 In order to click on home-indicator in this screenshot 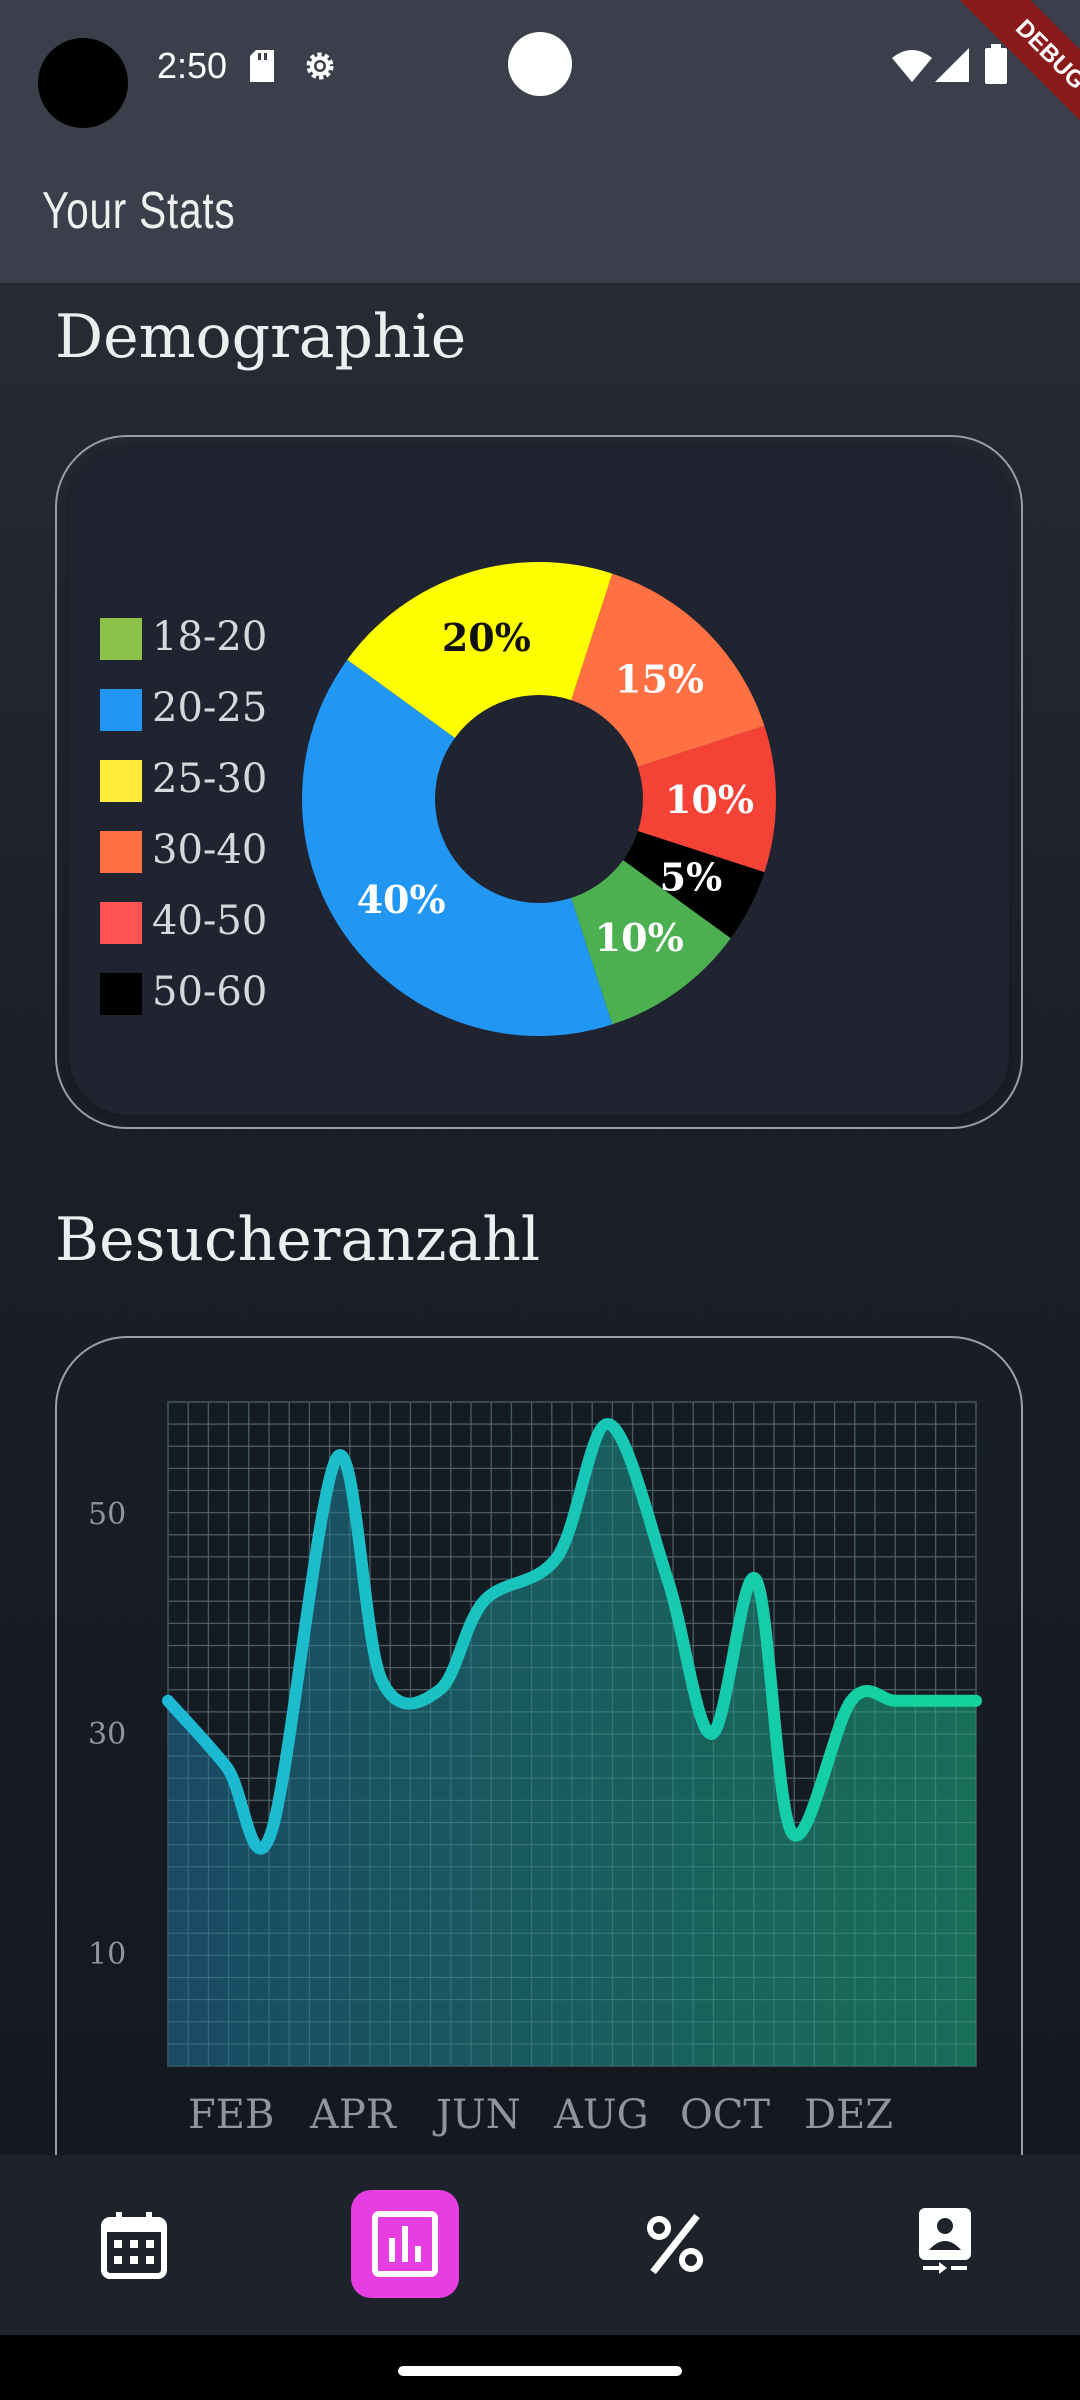, I will do `click(540, 2371)`.